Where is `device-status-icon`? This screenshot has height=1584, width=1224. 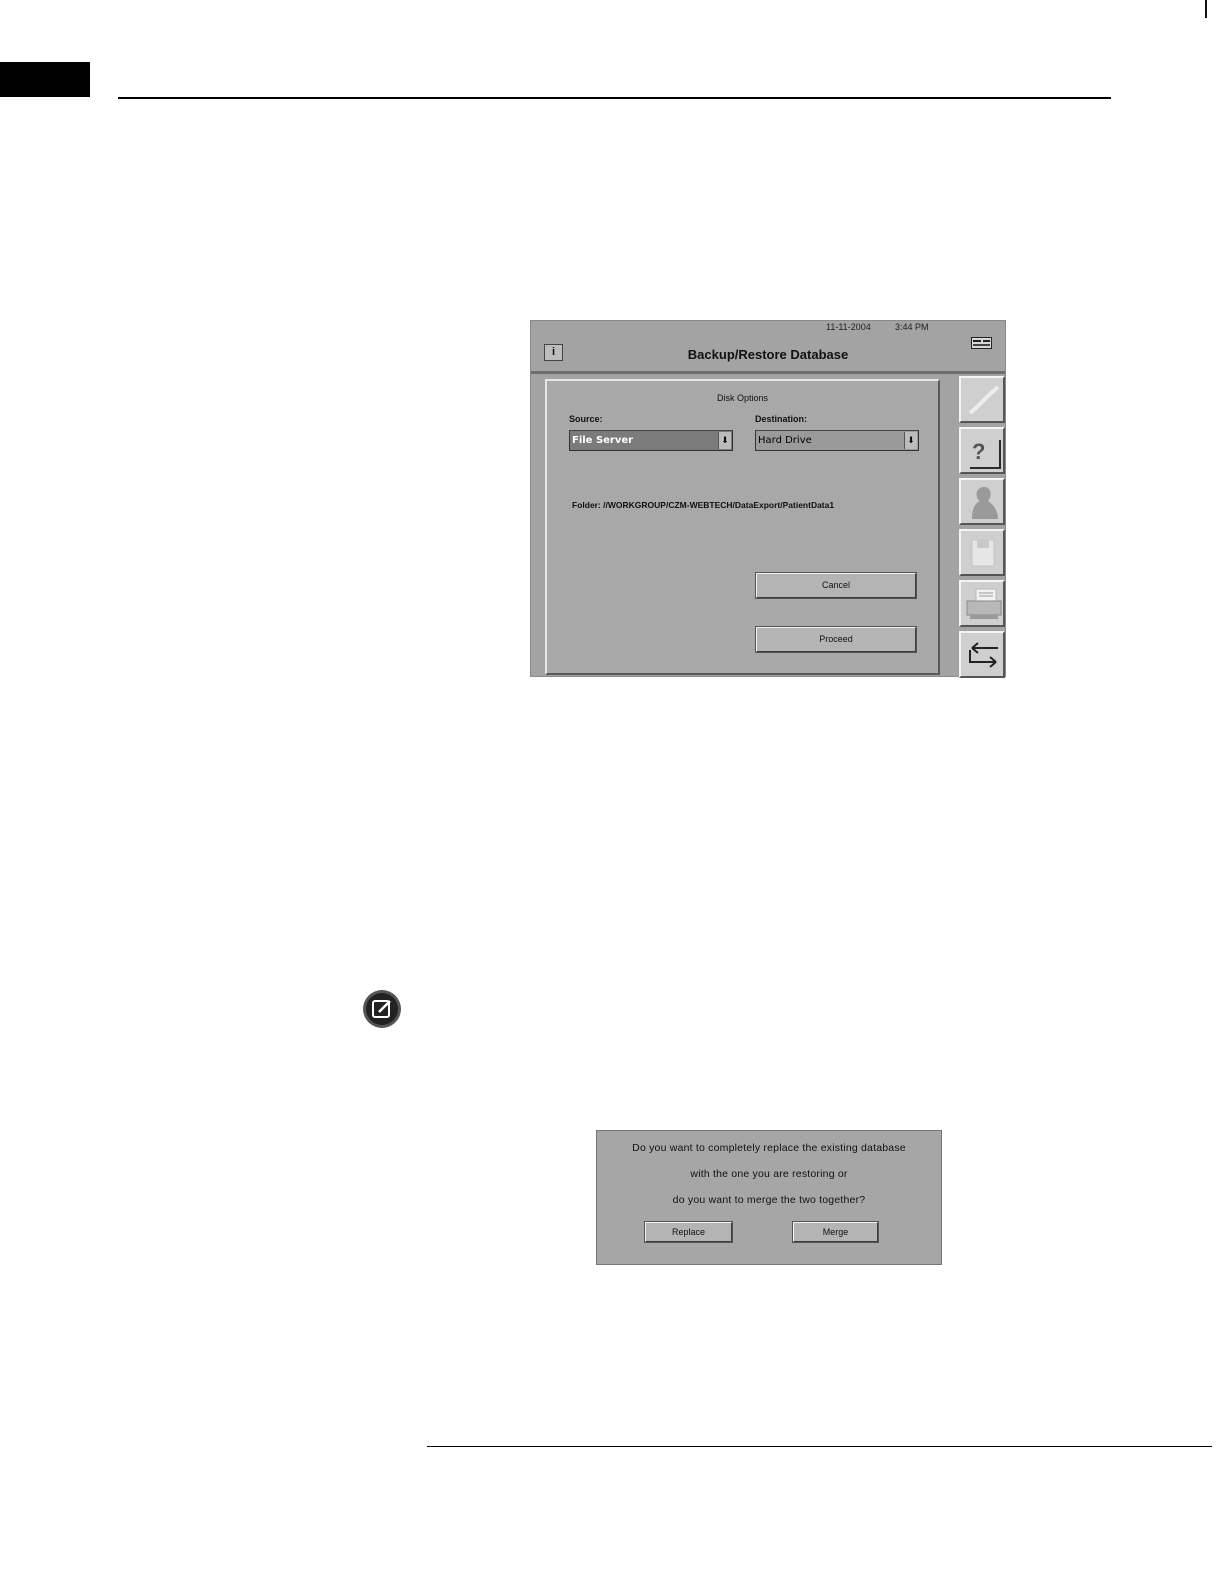 device-status-icon is located at coordinates (981, 343).